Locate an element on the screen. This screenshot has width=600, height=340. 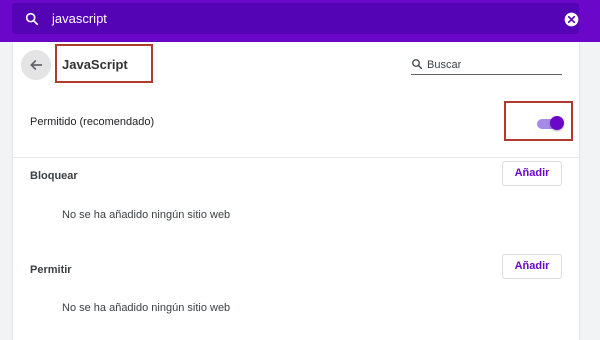
subpage-search is located at coordinates (486, 65).